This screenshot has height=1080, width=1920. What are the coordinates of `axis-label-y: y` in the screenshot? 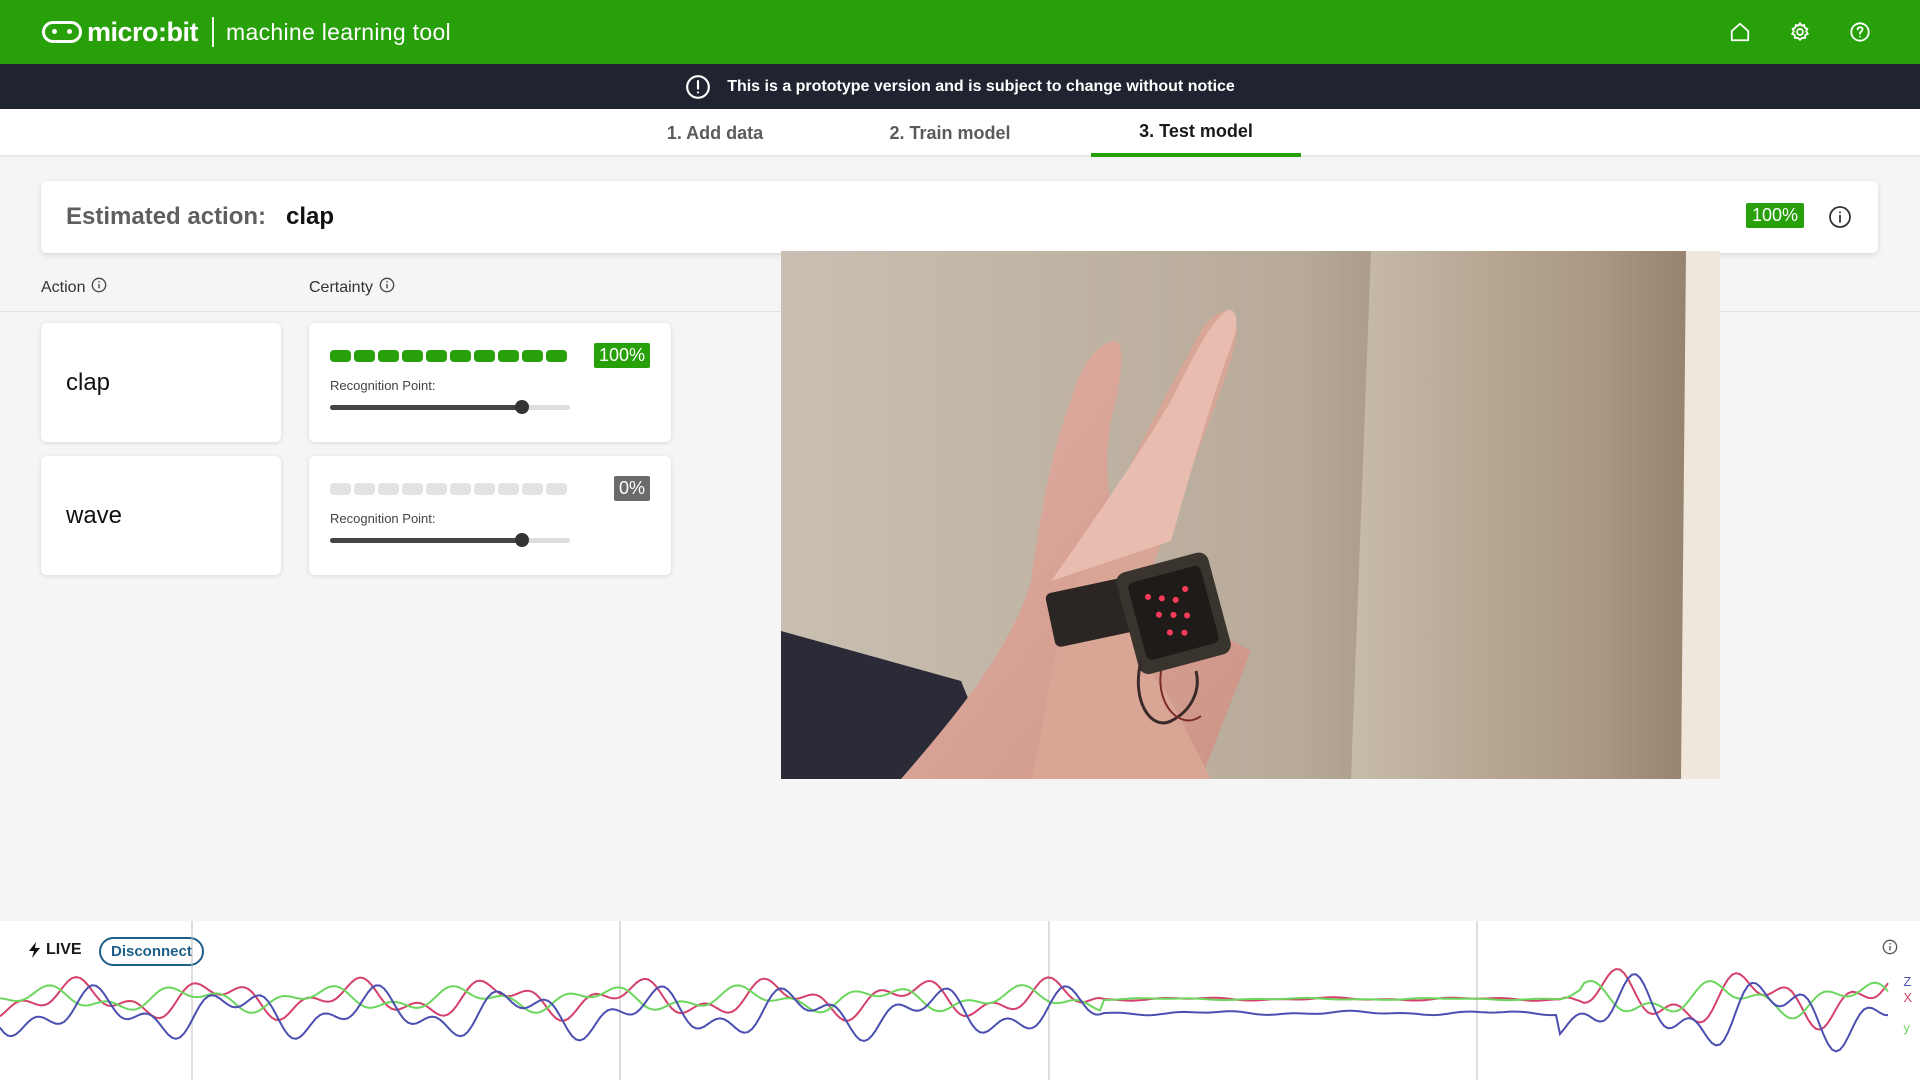 It's located at (1906, 1027).